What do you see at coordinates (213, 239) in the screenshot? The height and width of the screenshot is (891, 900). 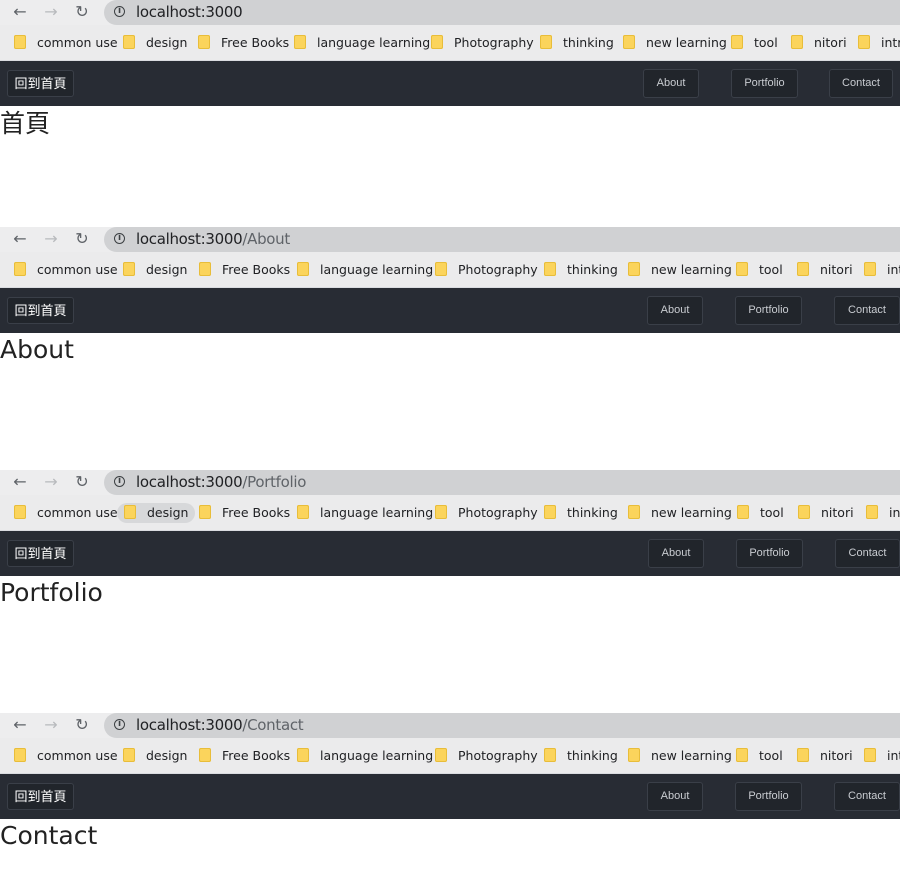 I see `url-text: localhost:3000/About` at bounding box center [213, 239].